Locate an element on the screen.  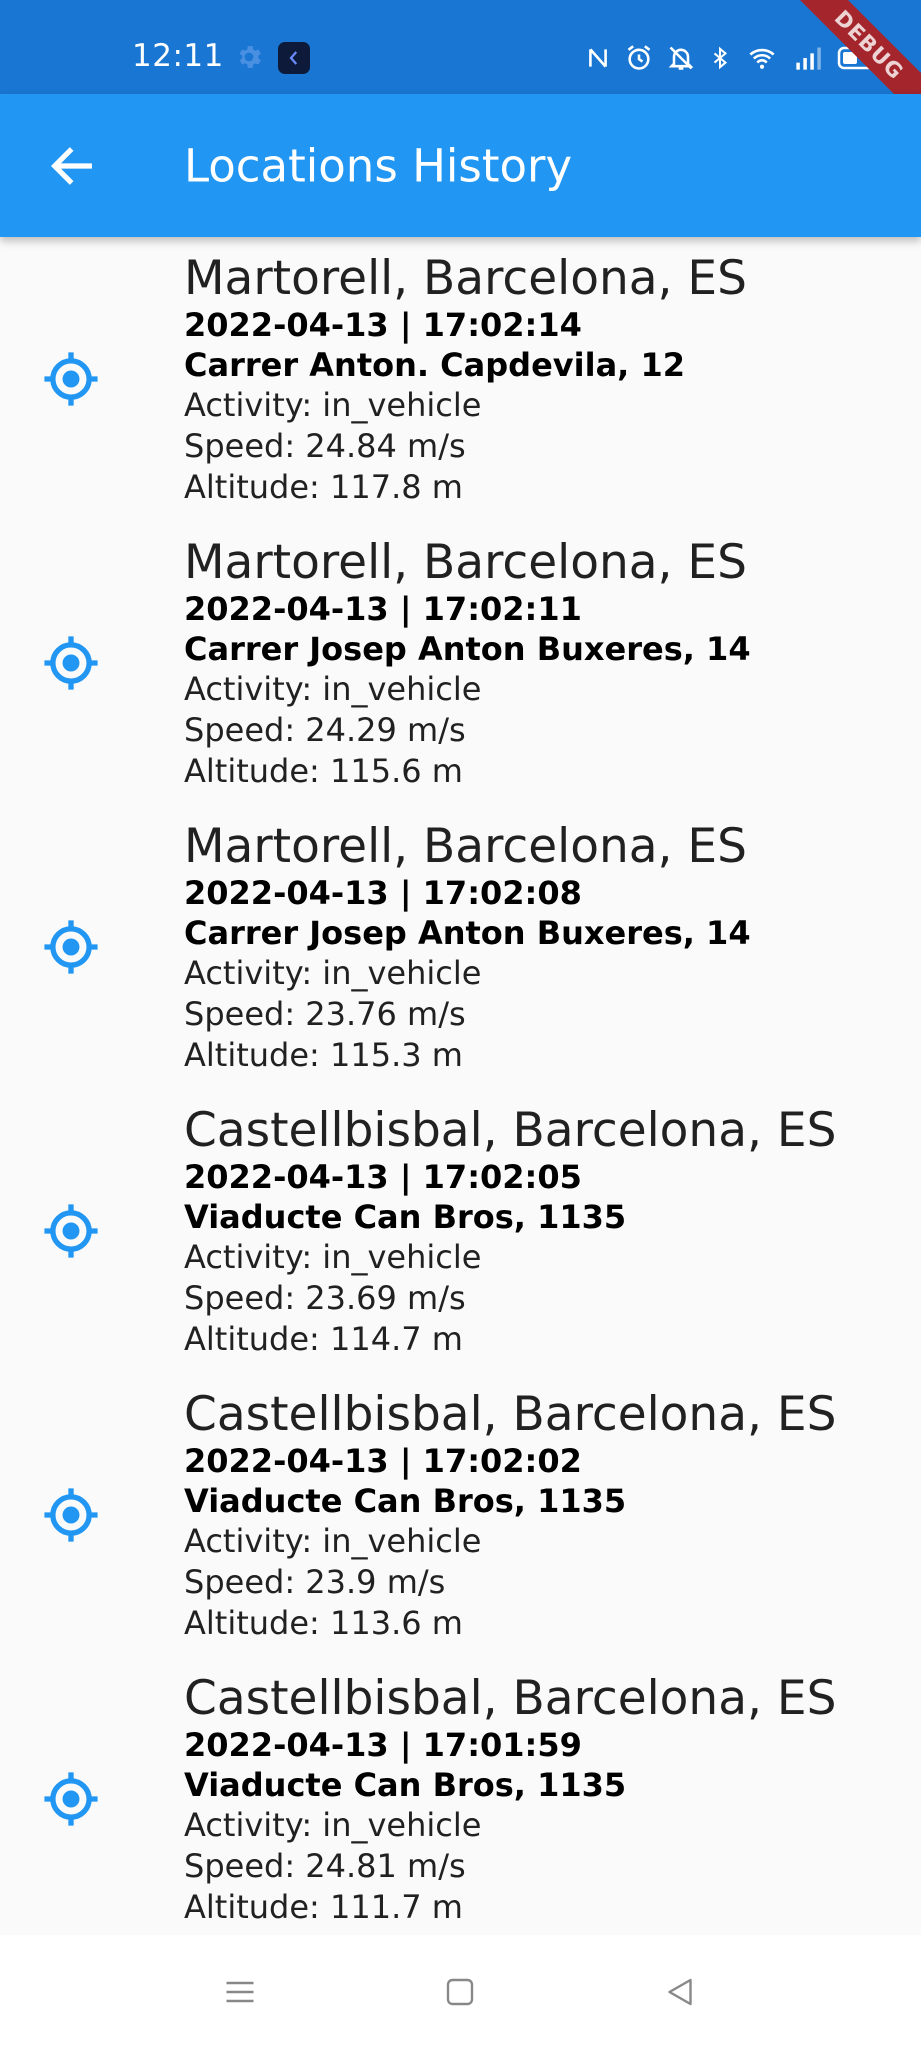
arrow-back-icon is located at coordinates (72, 166).